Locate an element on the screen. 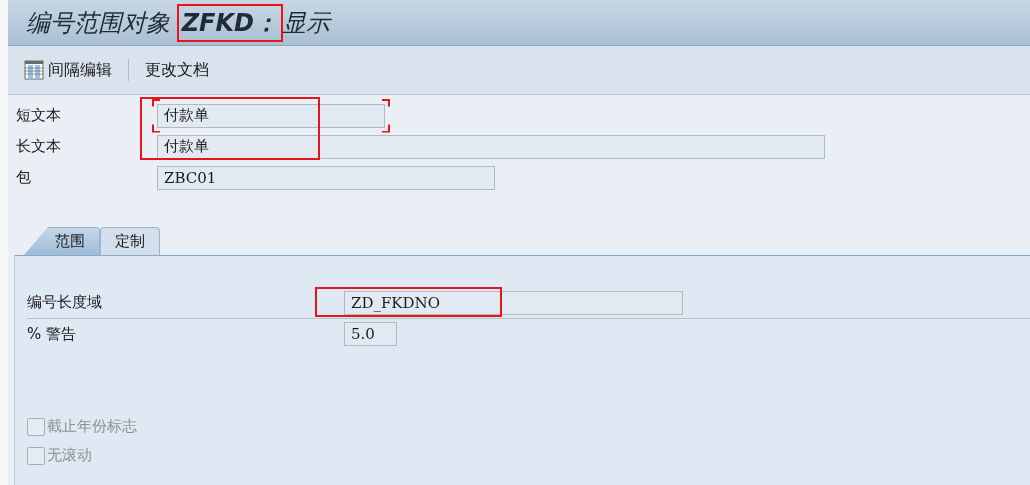  field-label: 短文本 is located at coordinates (39, 115).